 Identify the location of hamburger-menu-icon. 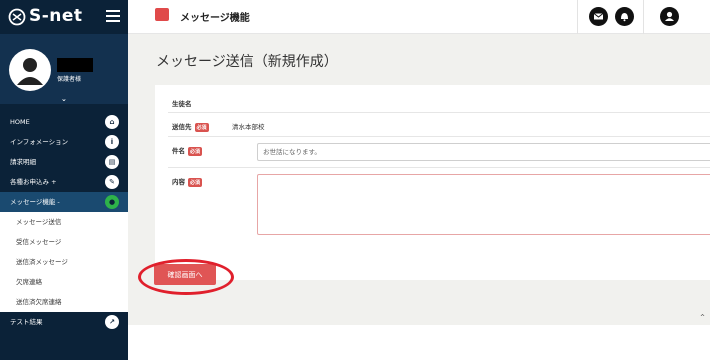
(113, 16).